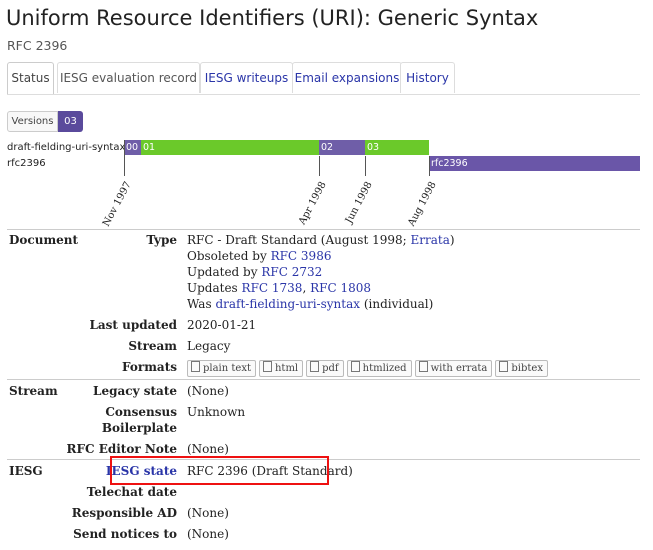 This screenshot has height=550, width=653. I want to click on updated-by: Updated by RFC 2732, so click(254, 272).